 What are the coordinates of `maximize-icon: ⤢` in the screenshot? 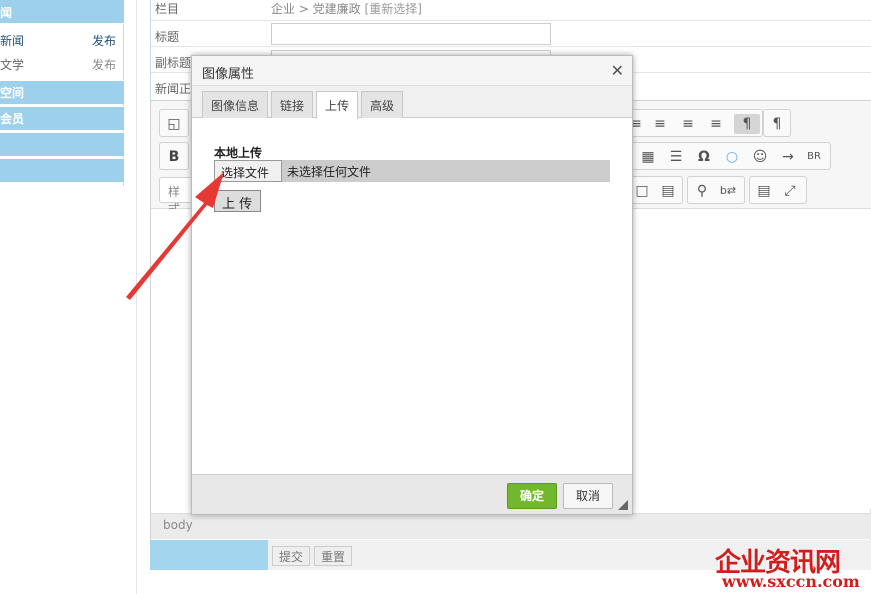 It's located at (790, 191).